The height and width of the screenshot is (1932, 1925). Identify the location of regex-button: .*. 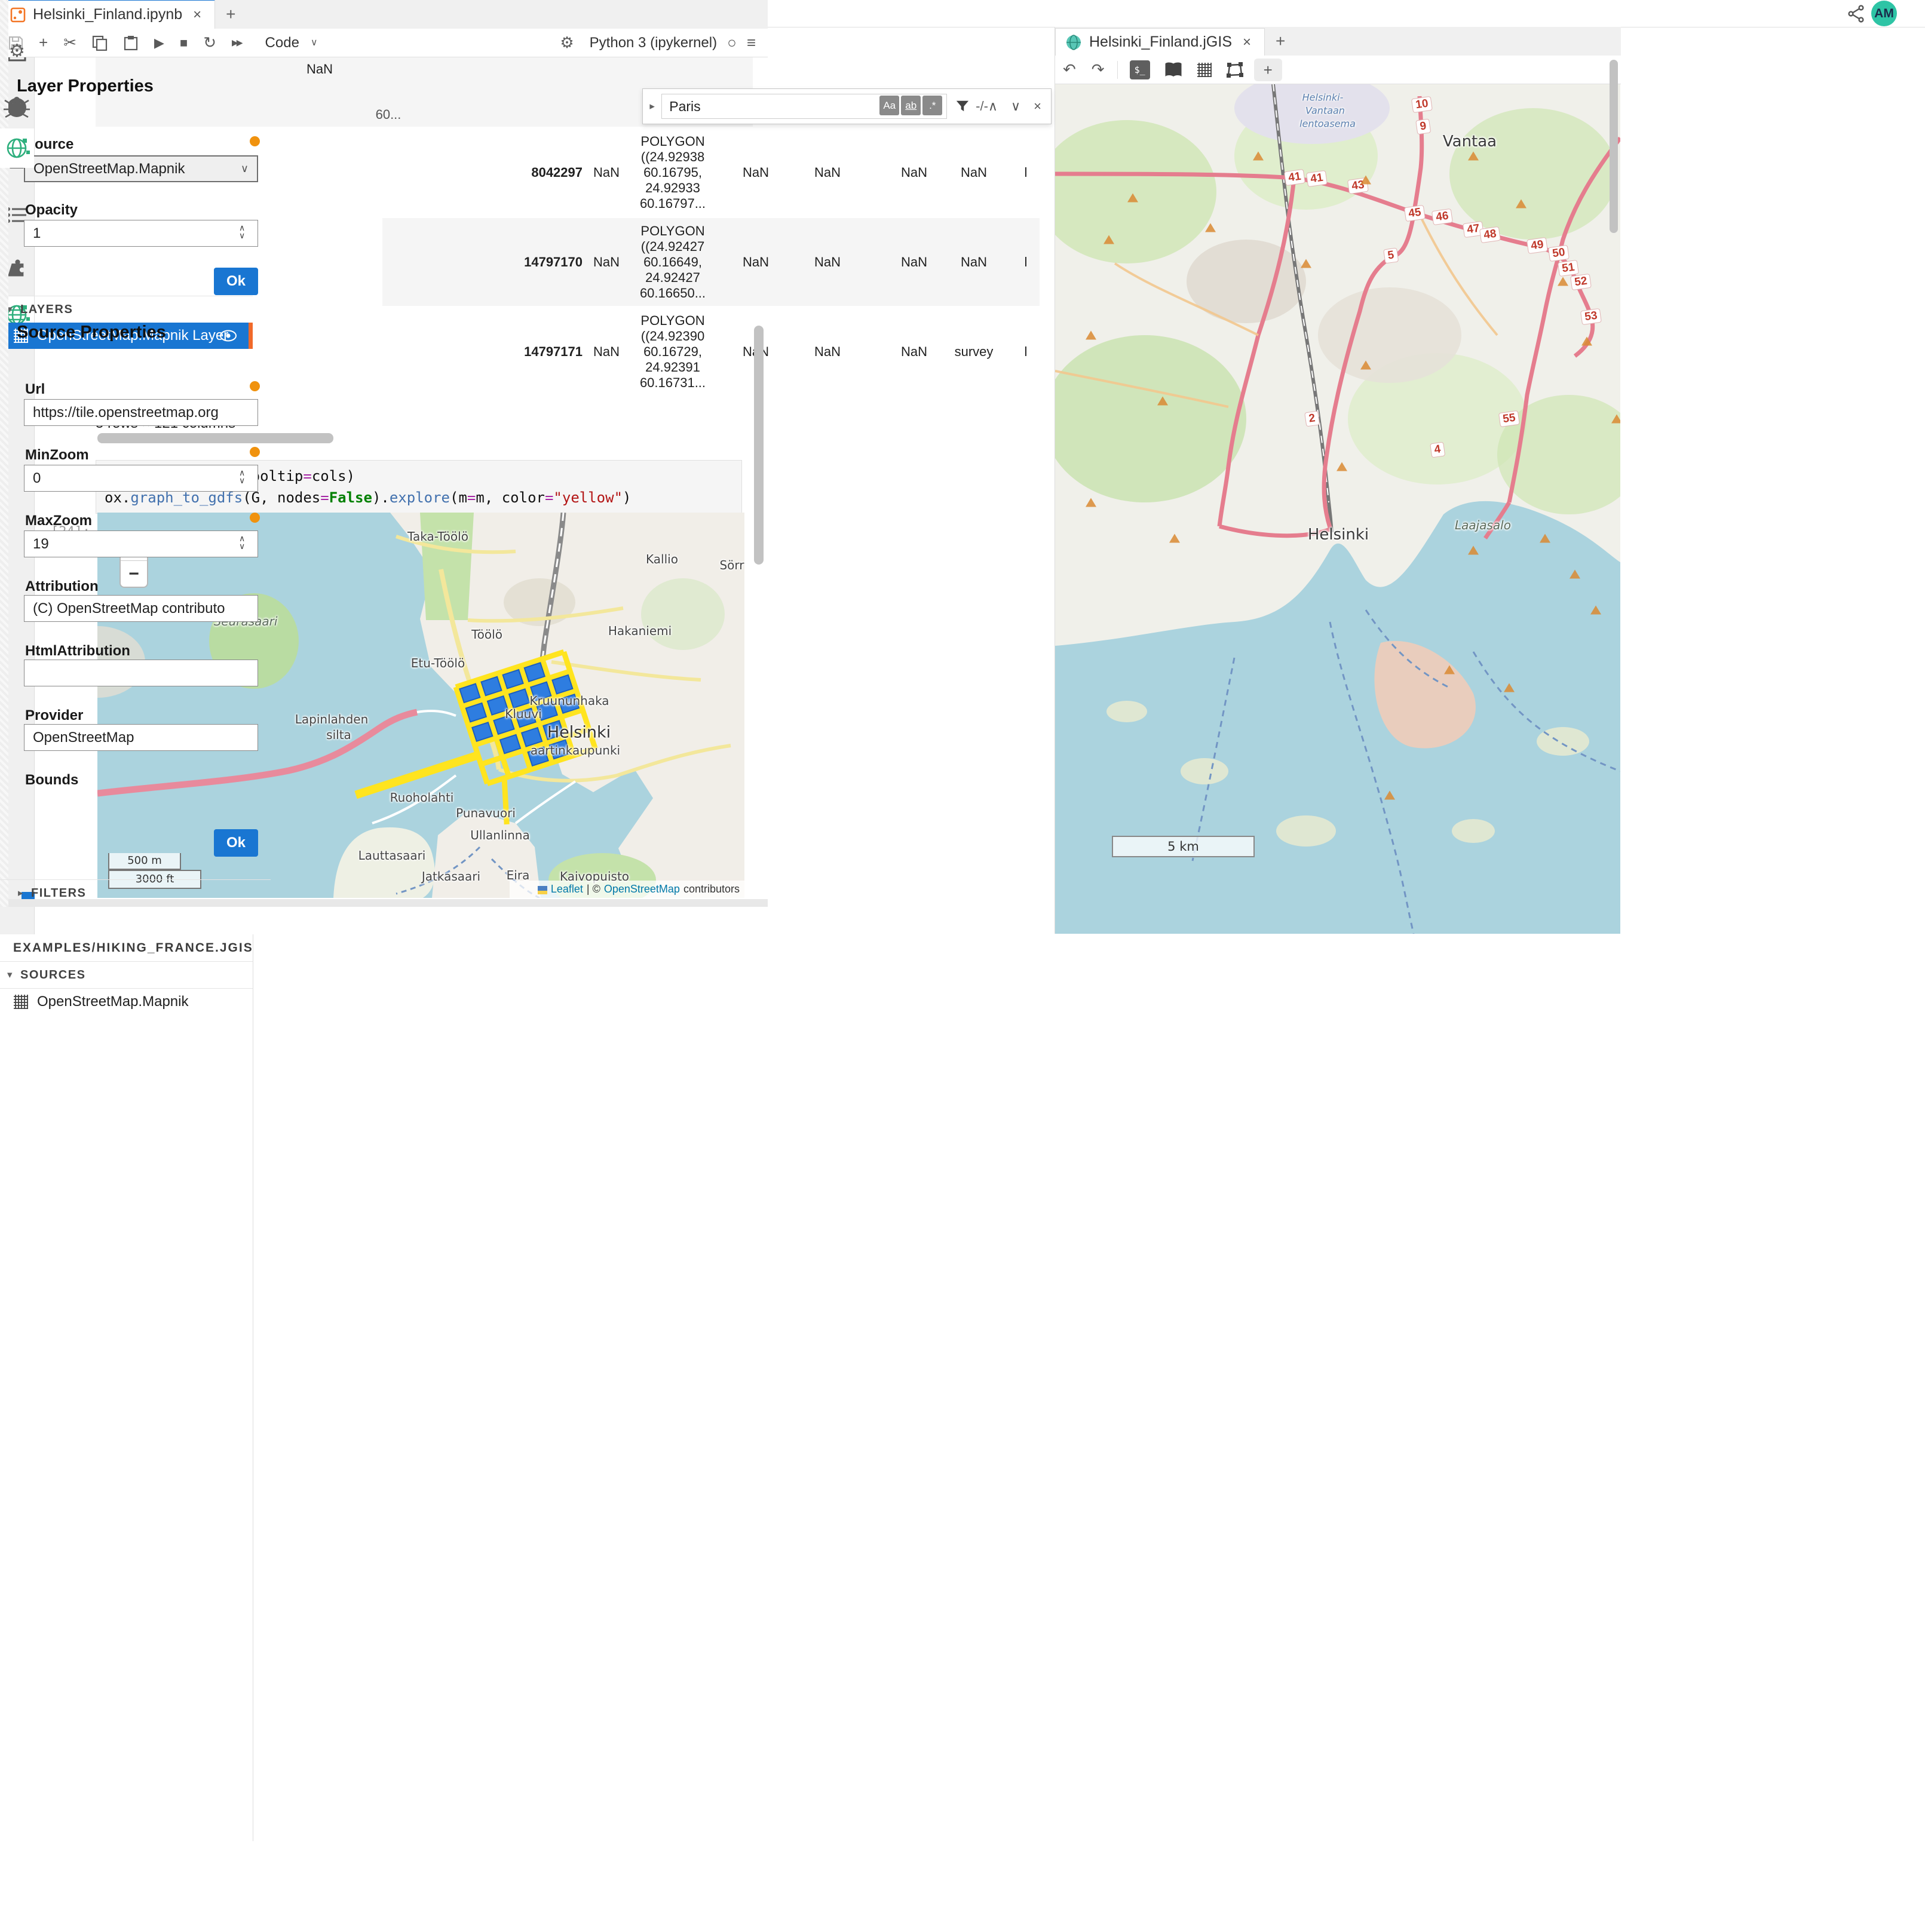
(932, 105).